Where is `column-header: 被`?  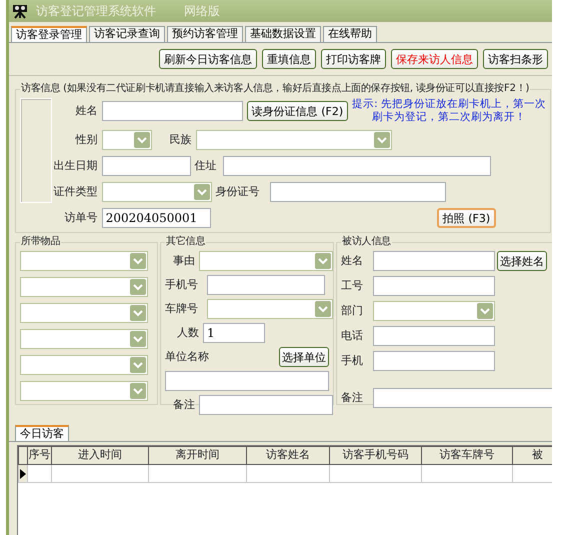
column-header: 被 is located at coordinates (532, 455).